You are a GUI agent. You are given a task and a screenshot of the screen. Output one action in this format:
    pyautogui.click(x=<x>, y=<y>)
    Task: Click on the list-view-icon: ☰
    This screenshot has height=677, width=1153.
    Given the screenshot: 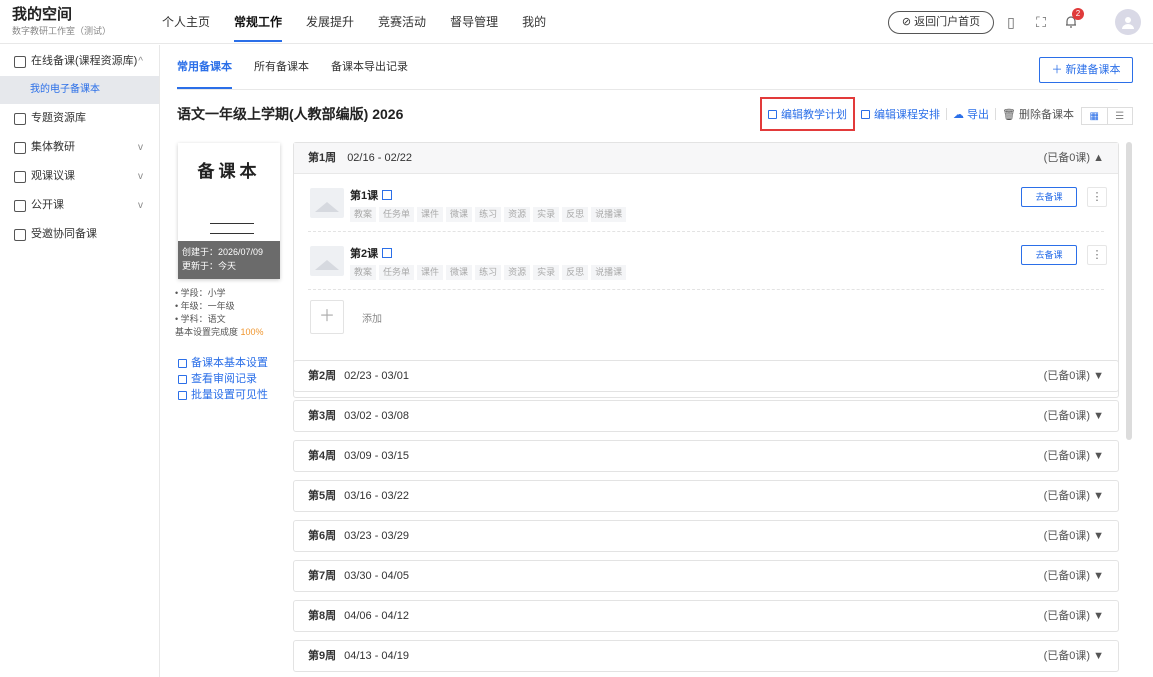 What is the action you would take?
    pyautogui.click(x=1119, y=116)
    